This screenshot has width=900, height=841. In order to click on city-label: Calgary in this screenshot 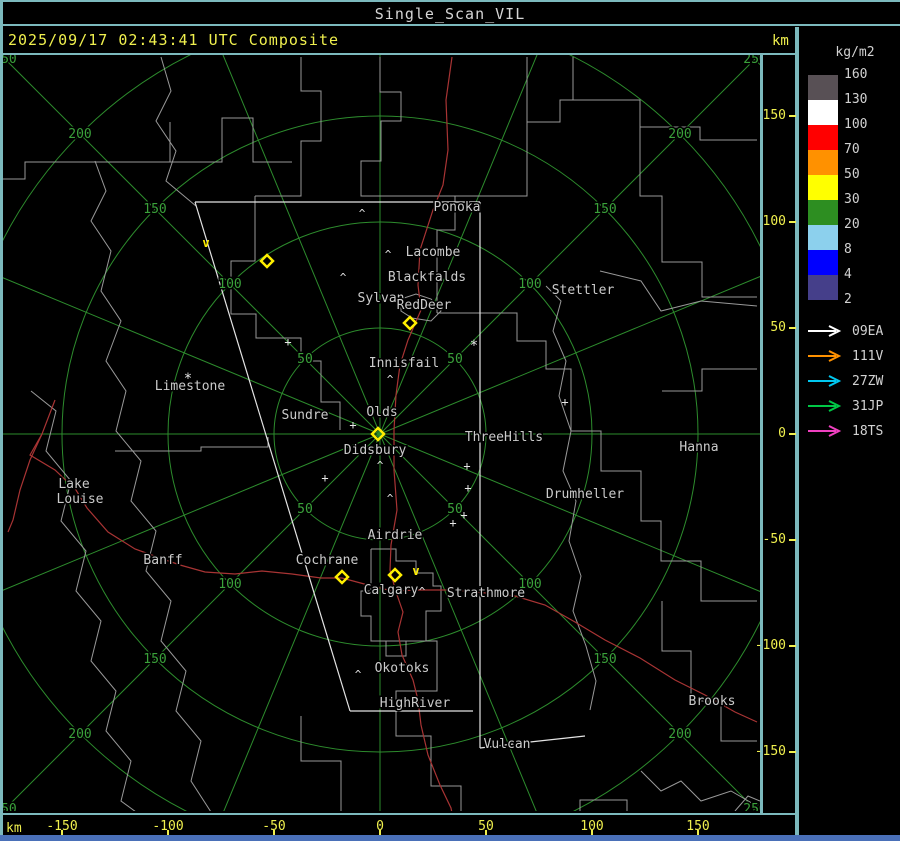, I will do `click(391, 590)`.